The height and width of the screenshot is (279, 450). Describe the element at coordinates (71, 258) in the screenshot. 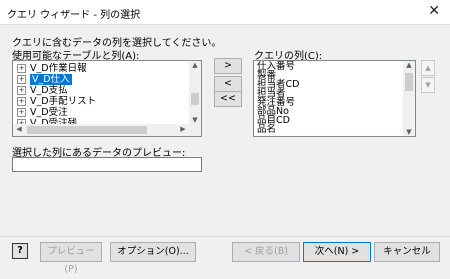

I see `preview-button: プレビュー(P)` at that location.